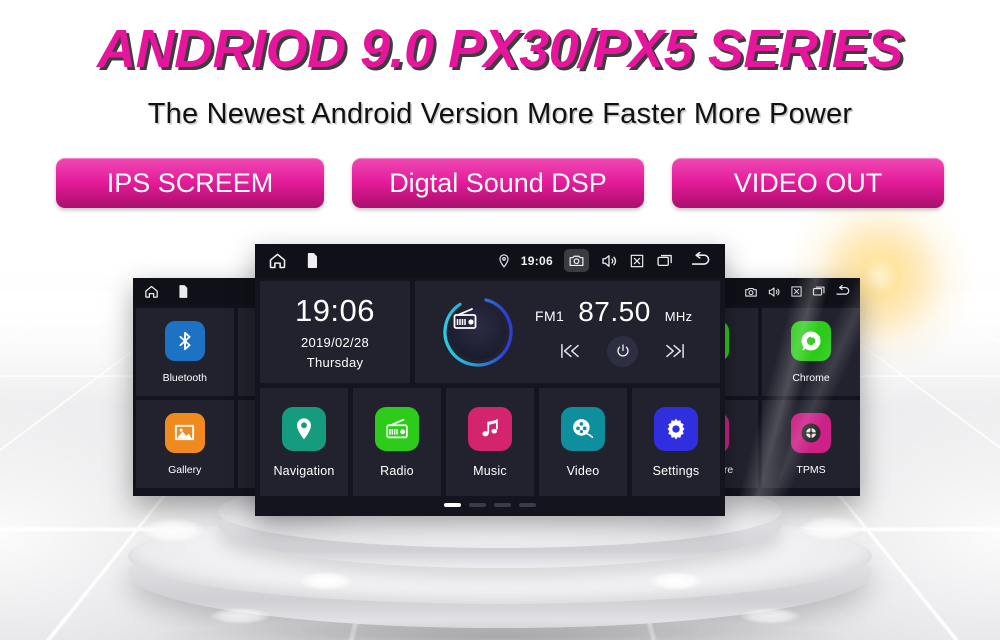 The width and height of the screenshot is (1000, 640). Describe the element at coordinates (678, 316) in the screenshot. I see `radio-unit: MHz` at that location.